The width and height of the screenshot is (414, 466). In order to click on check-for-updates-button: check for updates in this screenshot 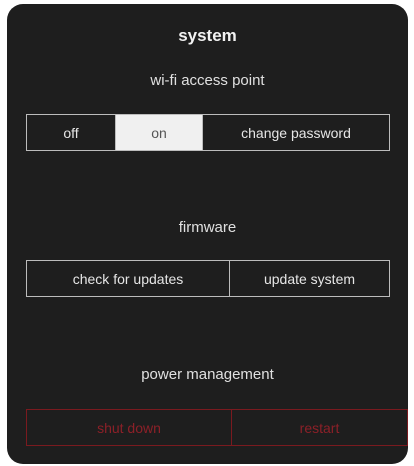, I will do `click(128, 278)`.